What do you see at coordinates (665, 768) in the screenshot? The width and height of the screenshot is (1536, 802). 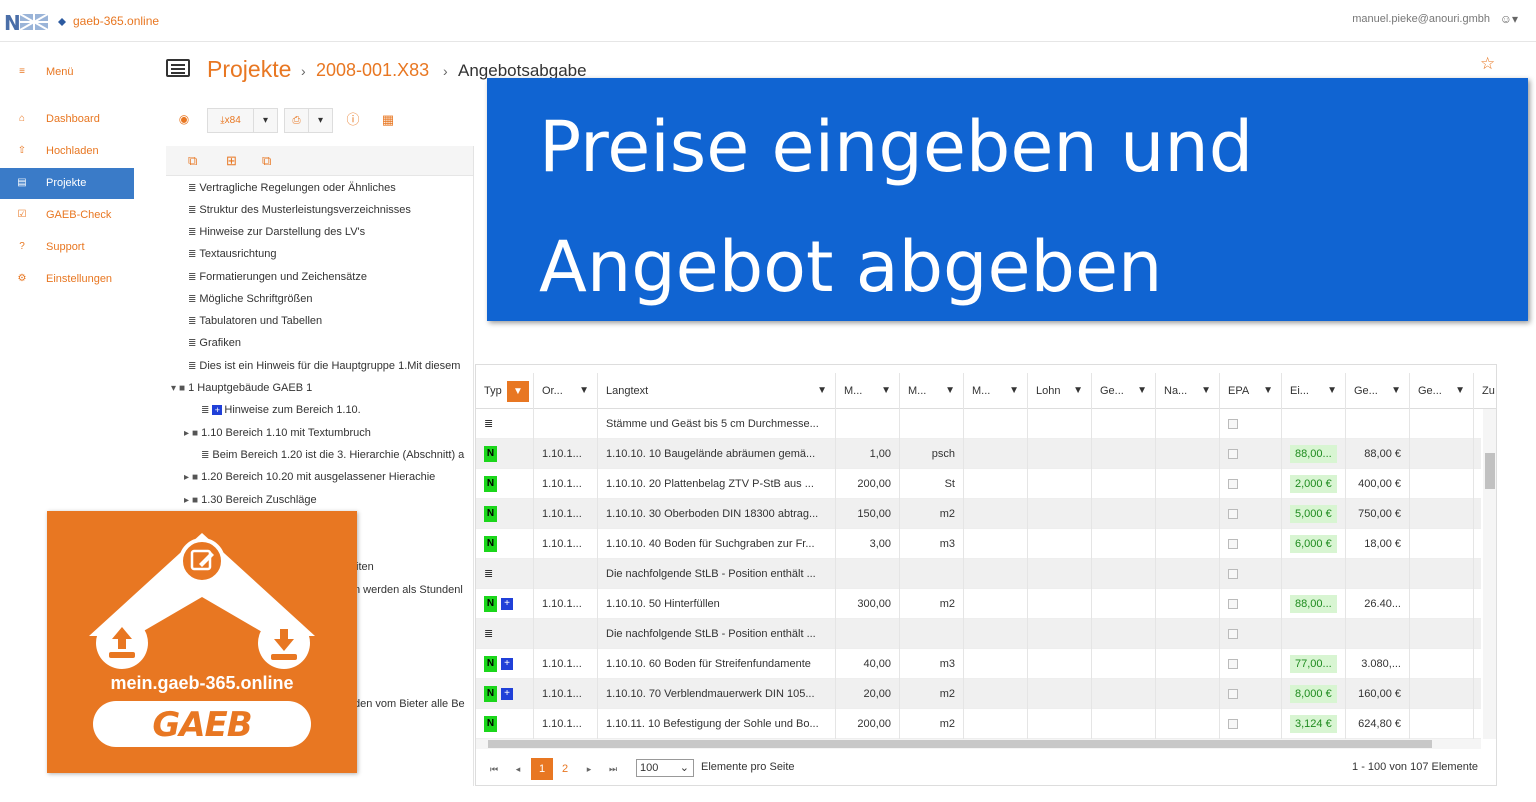 I see `page-size-select: 100 ⌄` at bounding box center [665, 768].